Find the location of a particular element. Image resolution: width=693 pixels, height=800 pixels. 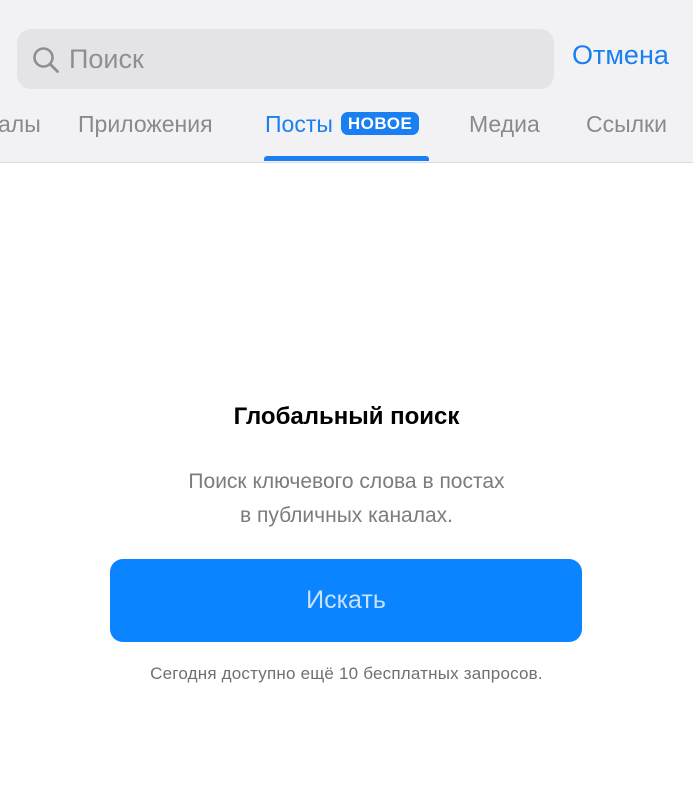

global-search-button: Искать is located at coordinates (346, 600).